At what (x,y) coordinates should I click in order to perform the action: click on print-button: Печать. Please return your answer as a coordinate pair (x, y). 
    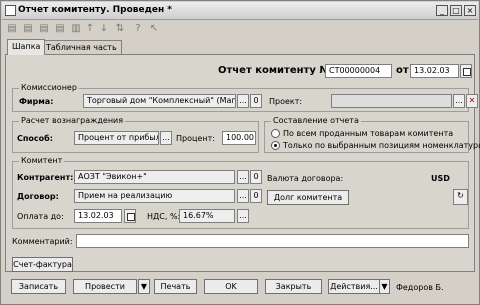
    Looking at the image, I should click on (175, 286).